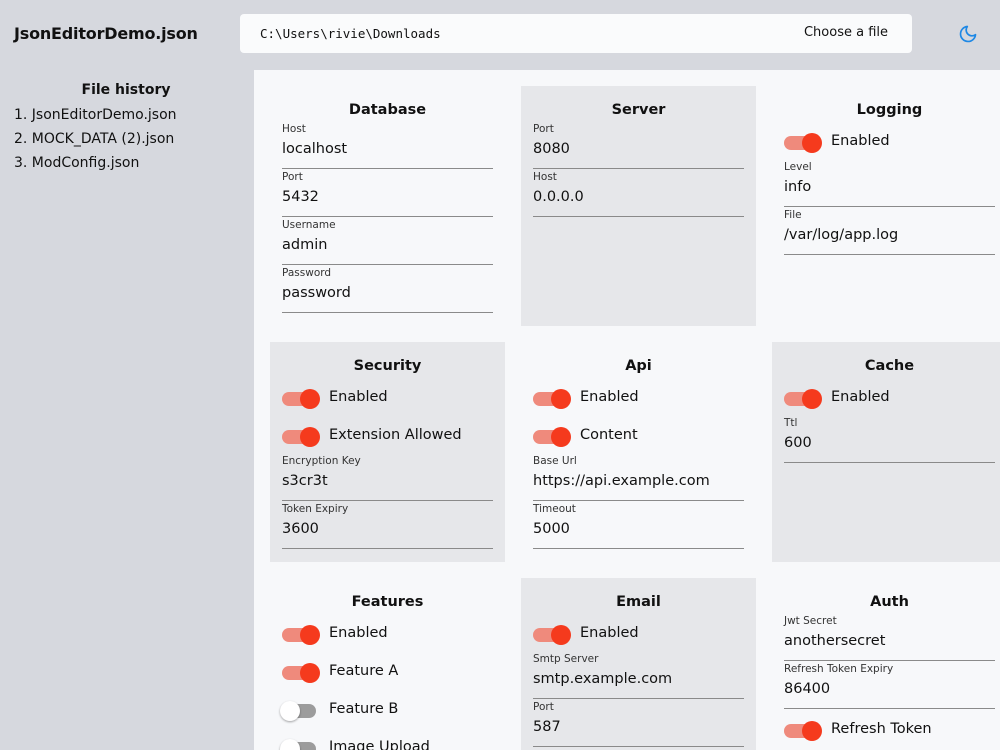  What do you see at coordinates (576, 33) in the screenshot?
I see `file-path-bar: C:\Users\rivie\Downloads Choose a file` at bounding box center [576, 33].